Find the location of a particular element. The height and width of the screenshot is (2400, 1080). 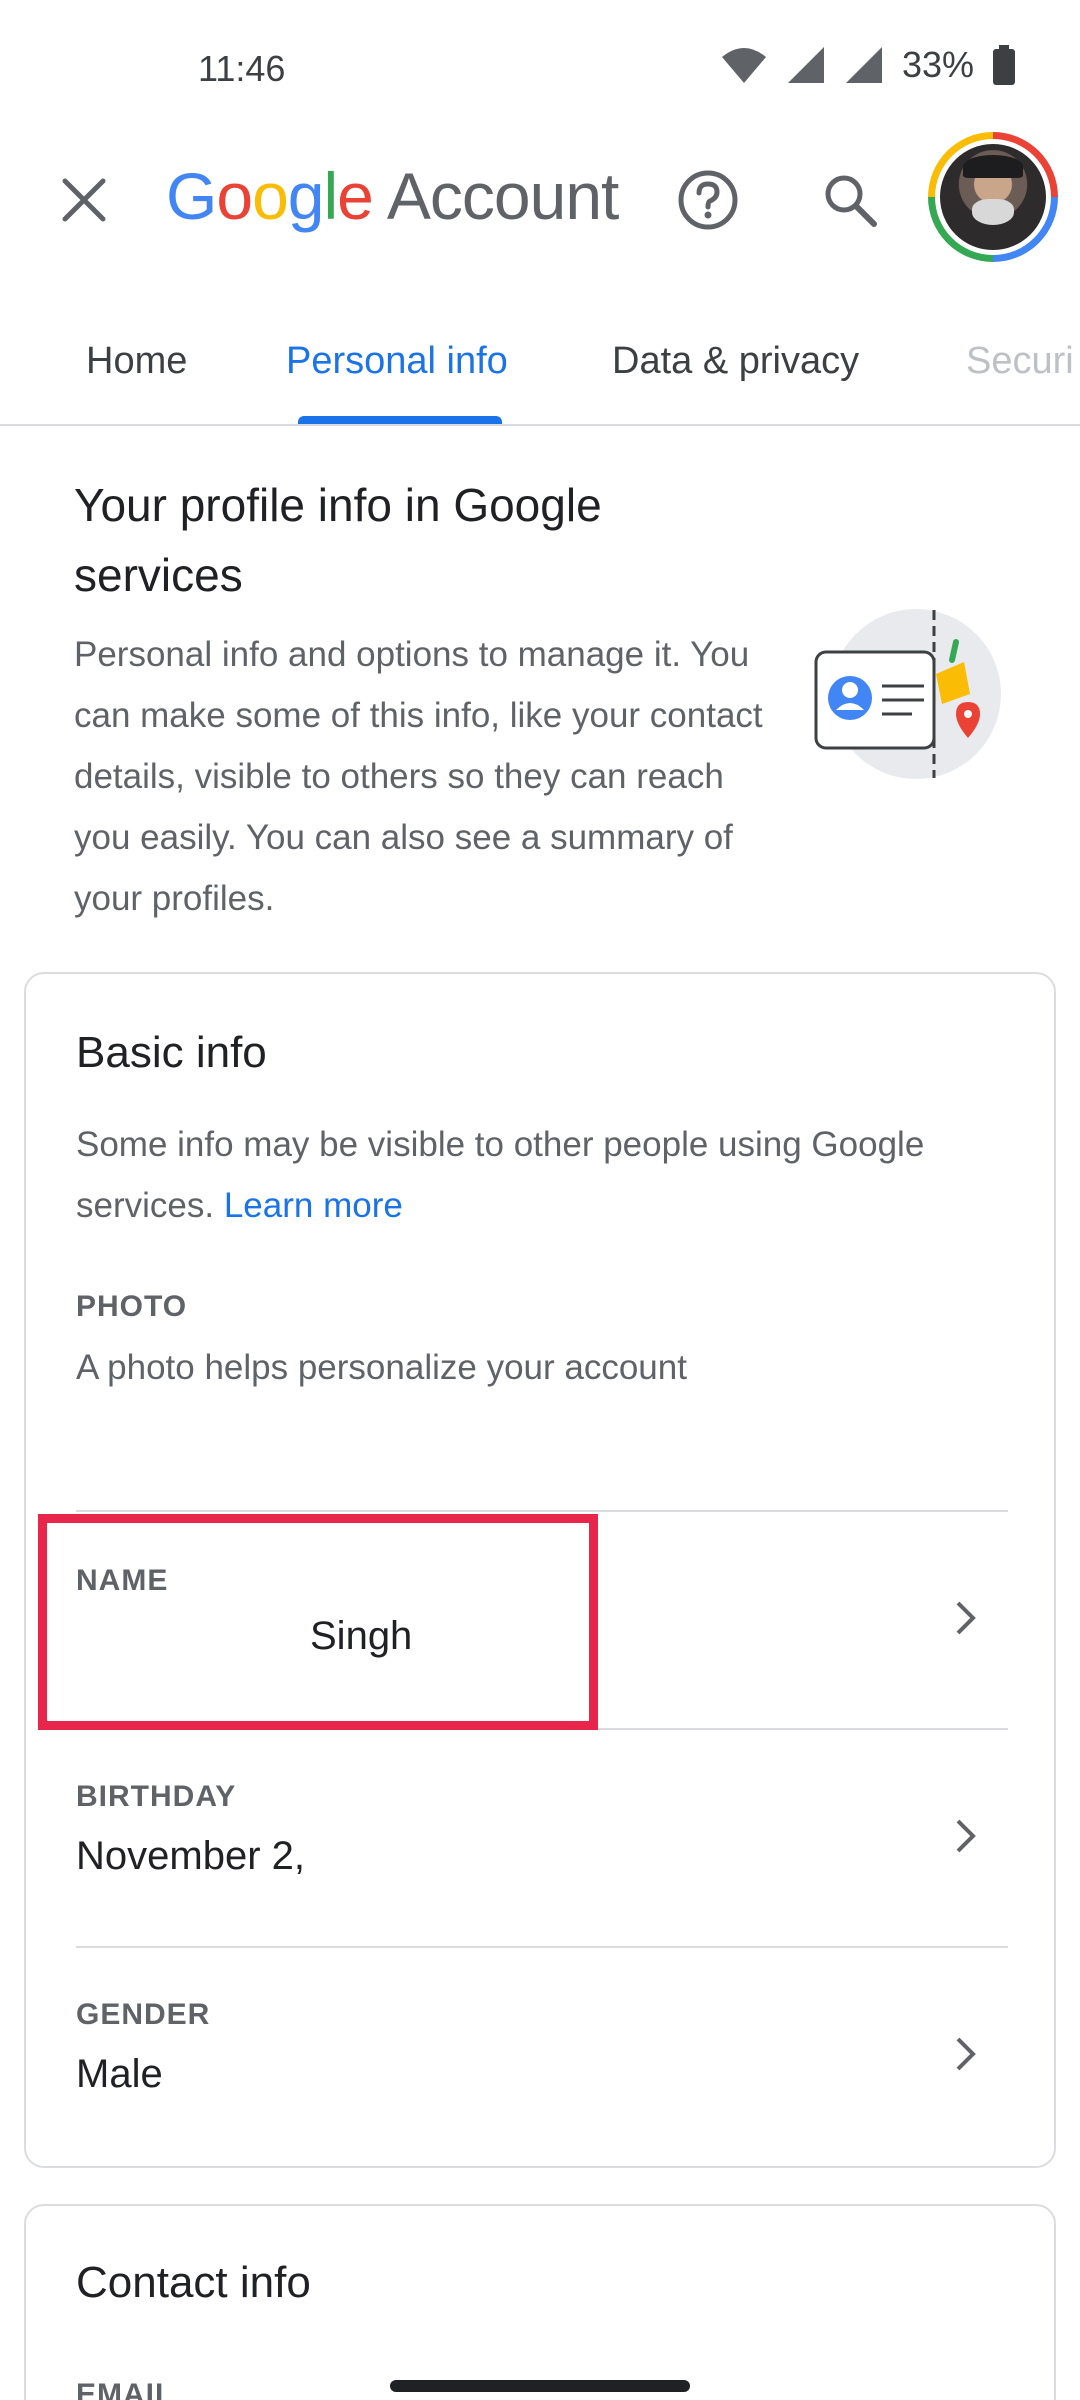

page-title: Your profile info in Google services is located at coordinates (338, 540).